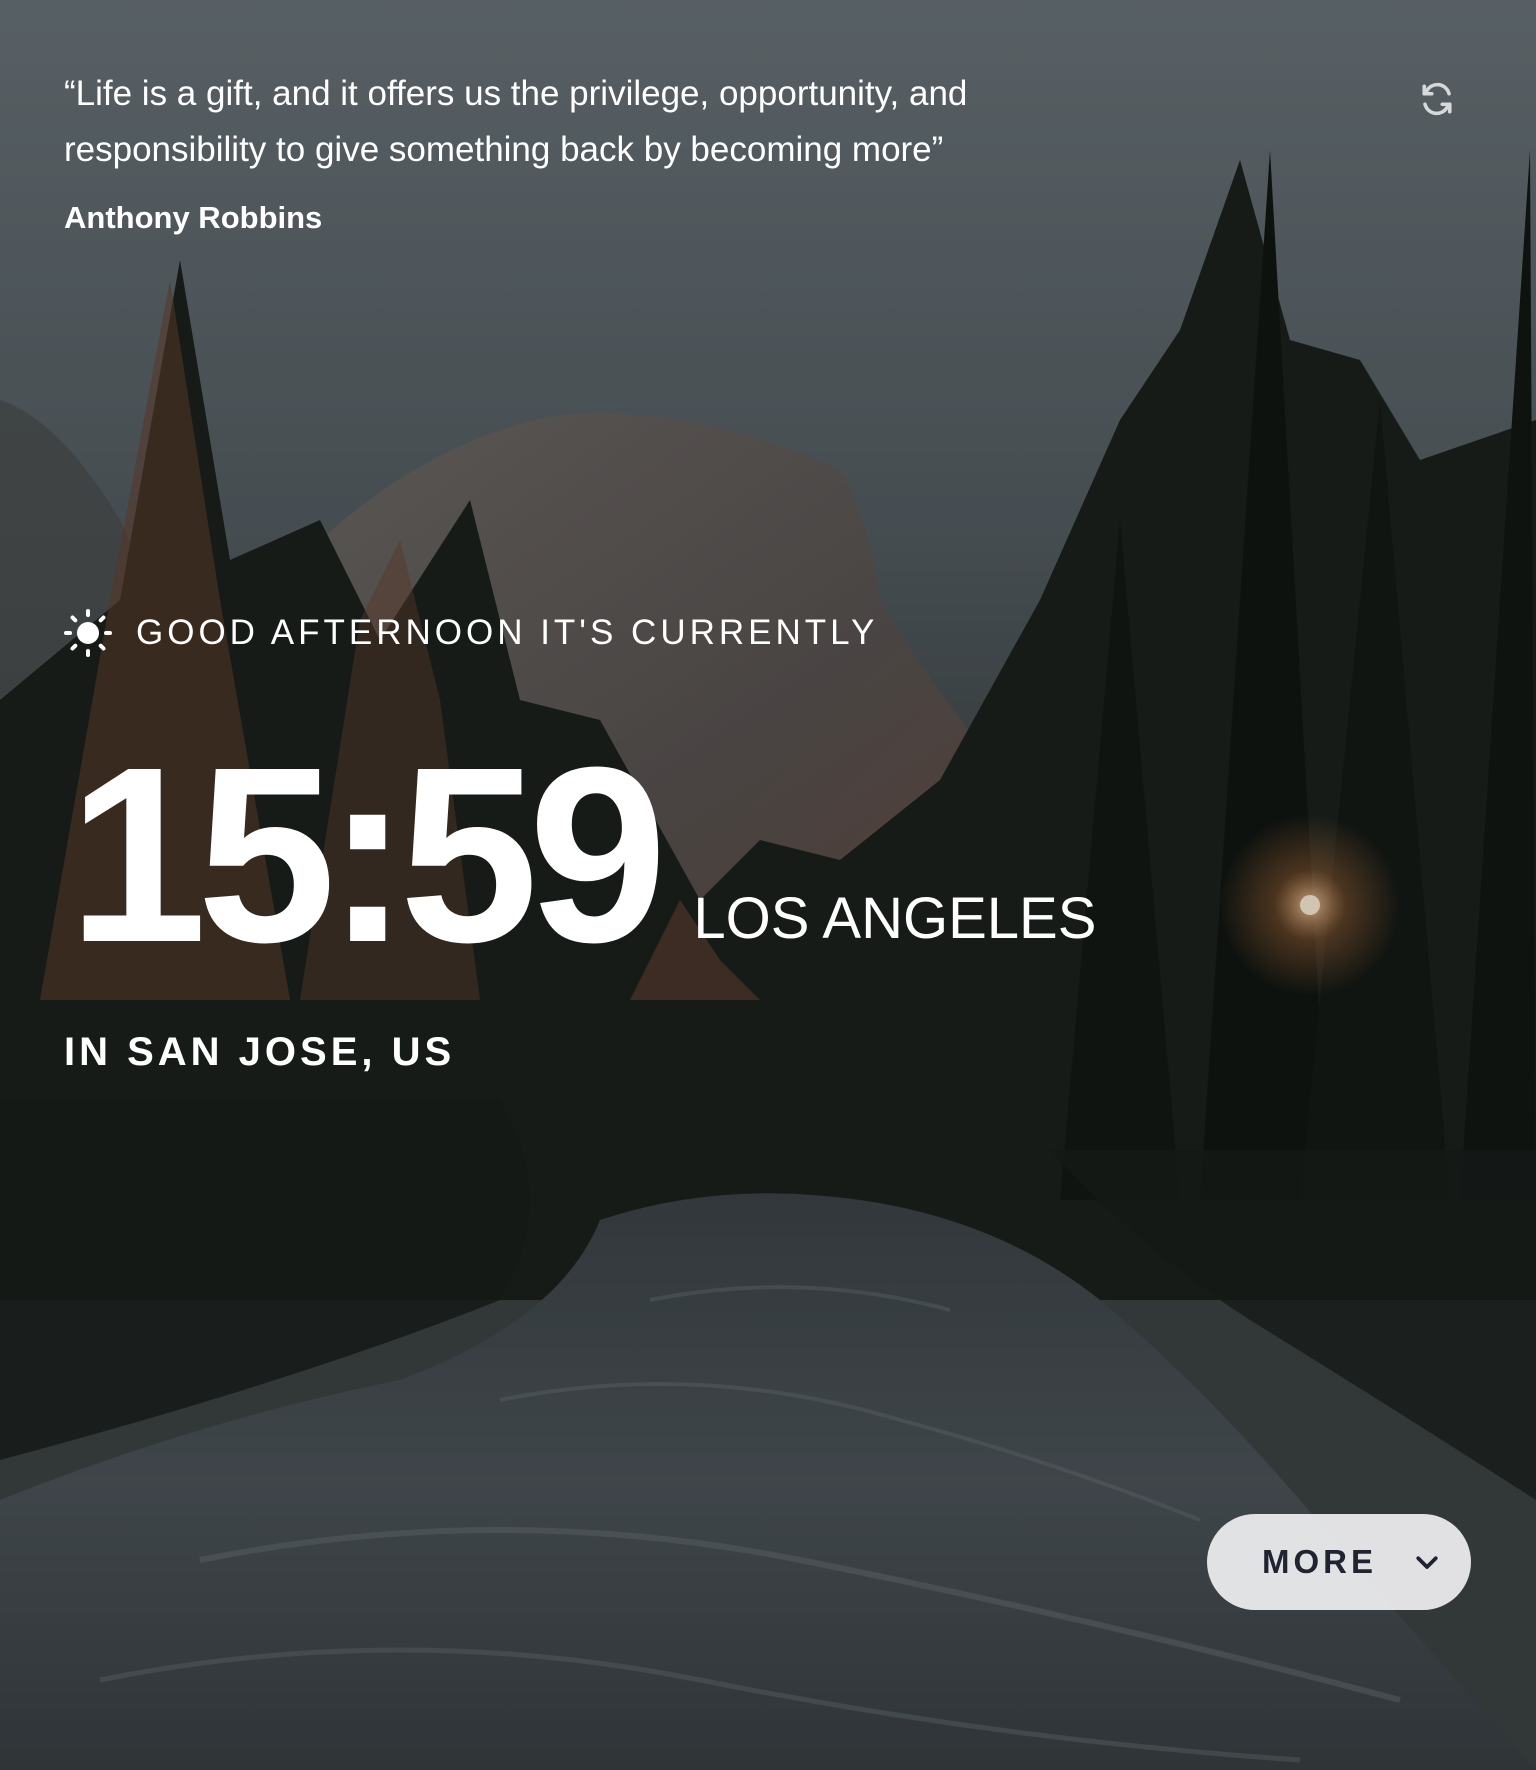  What do you see at coordinates (895, 918) in the screenshot?
I see `clock-timezone: LOS ANGELES` at bounding box center [895, 918].